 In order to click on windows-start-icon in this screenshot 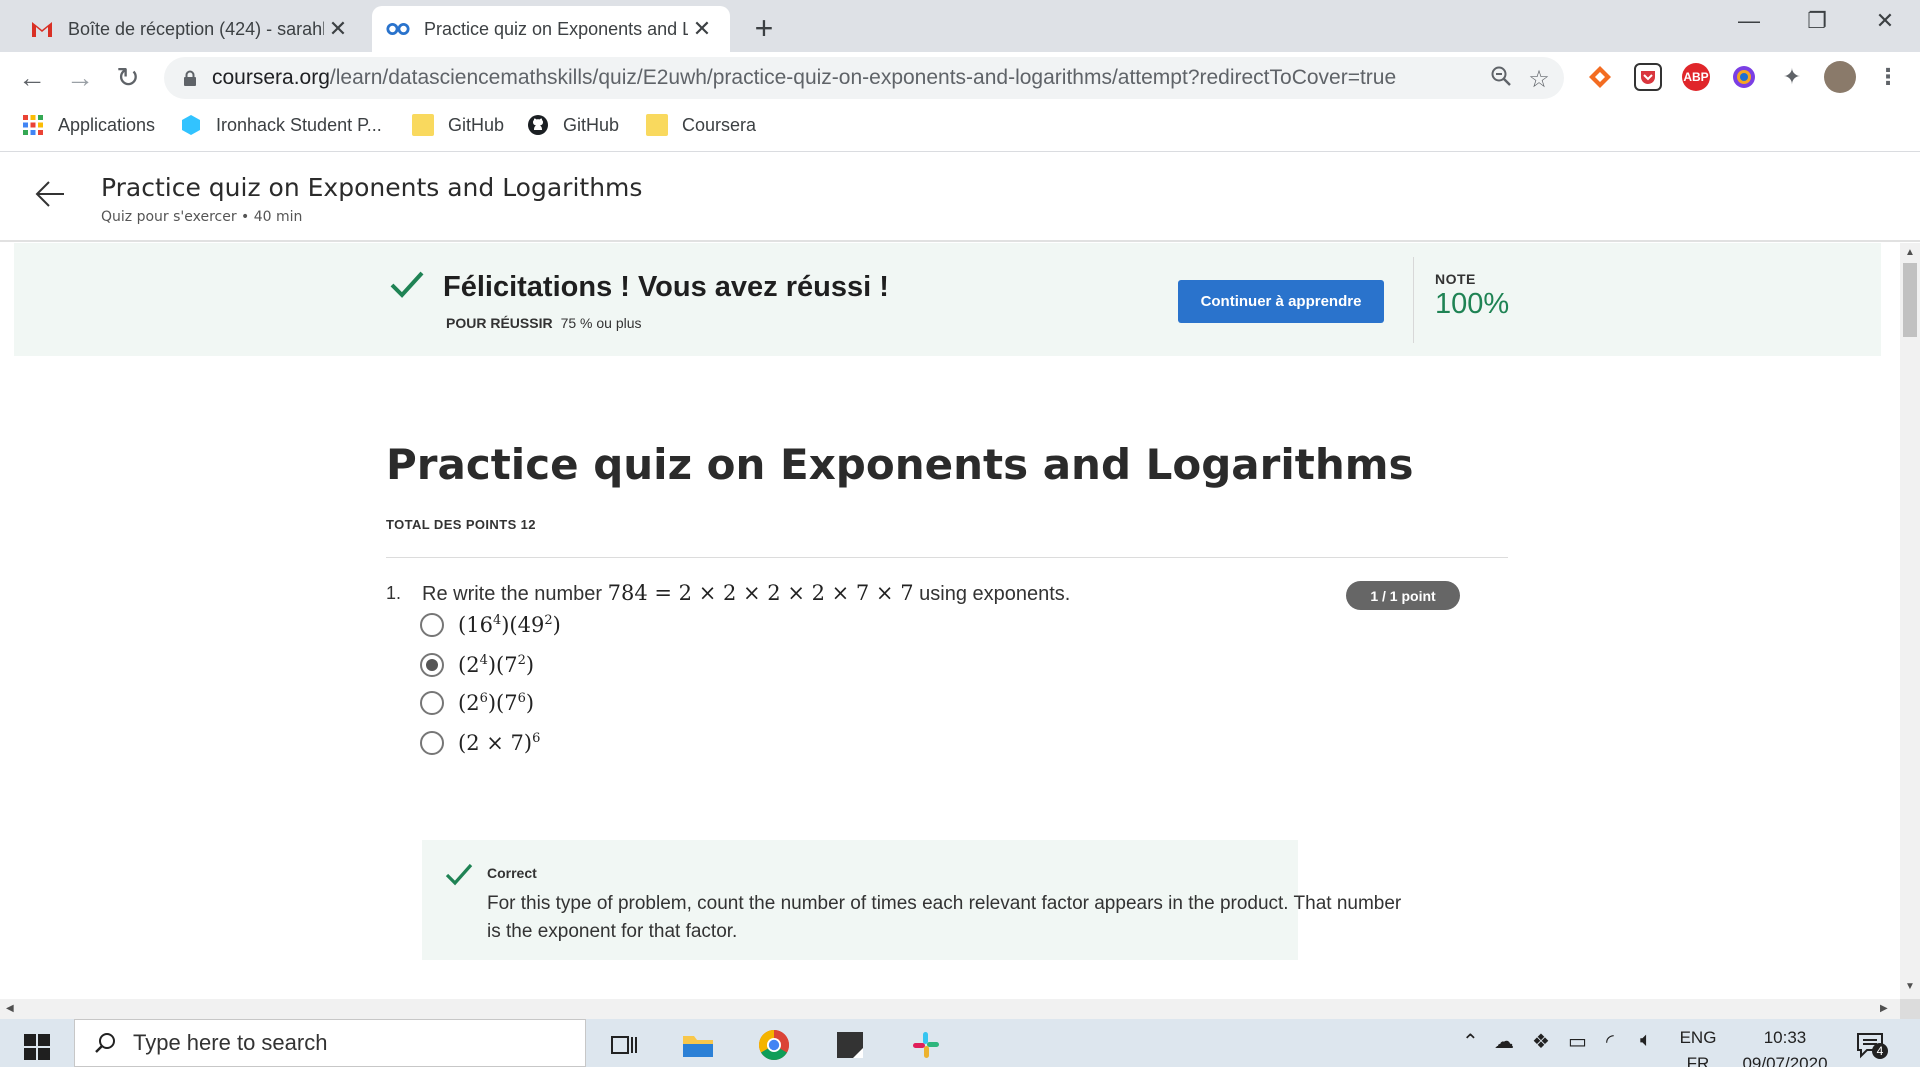, I will do `click(37, 1047)`.